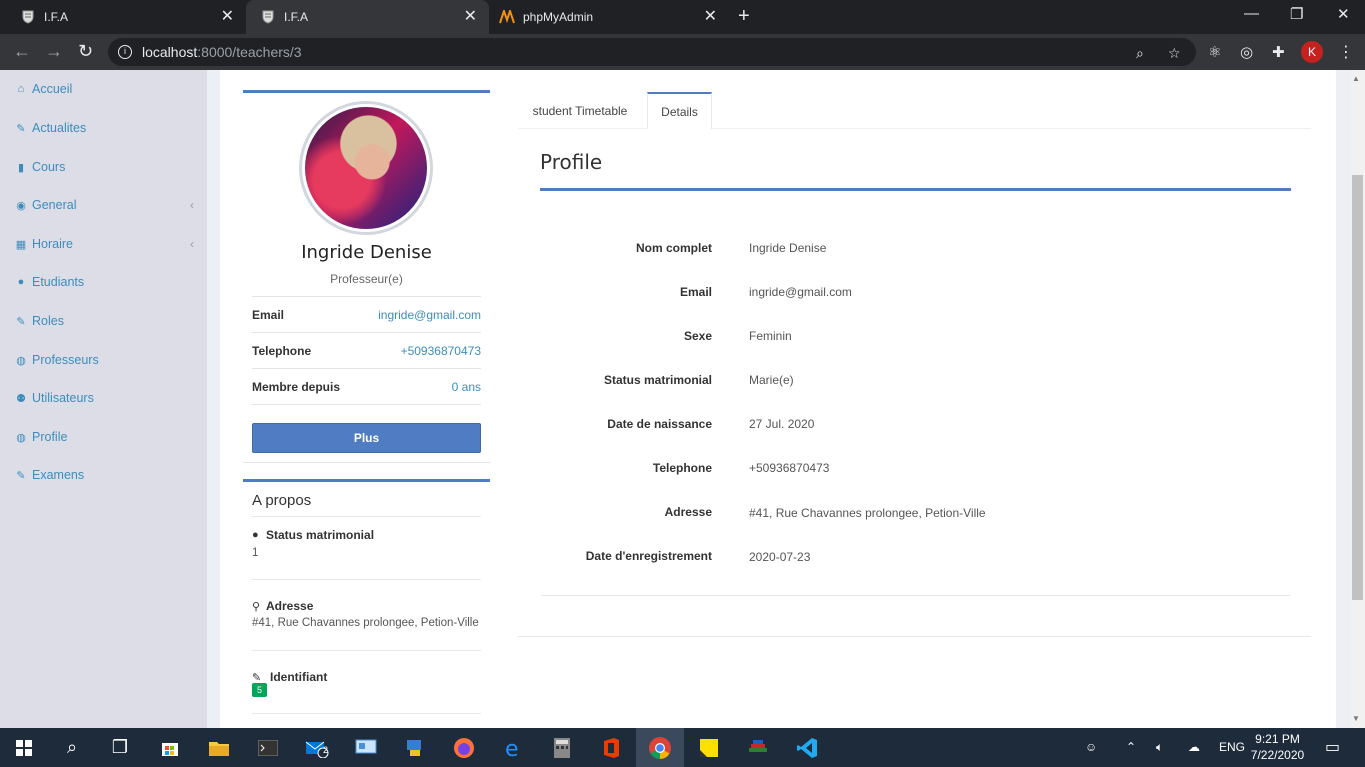  Describe the element at coordinates (1174, 53) in the screenshot. I see `bookmark-star-icon: ☆` at that location.